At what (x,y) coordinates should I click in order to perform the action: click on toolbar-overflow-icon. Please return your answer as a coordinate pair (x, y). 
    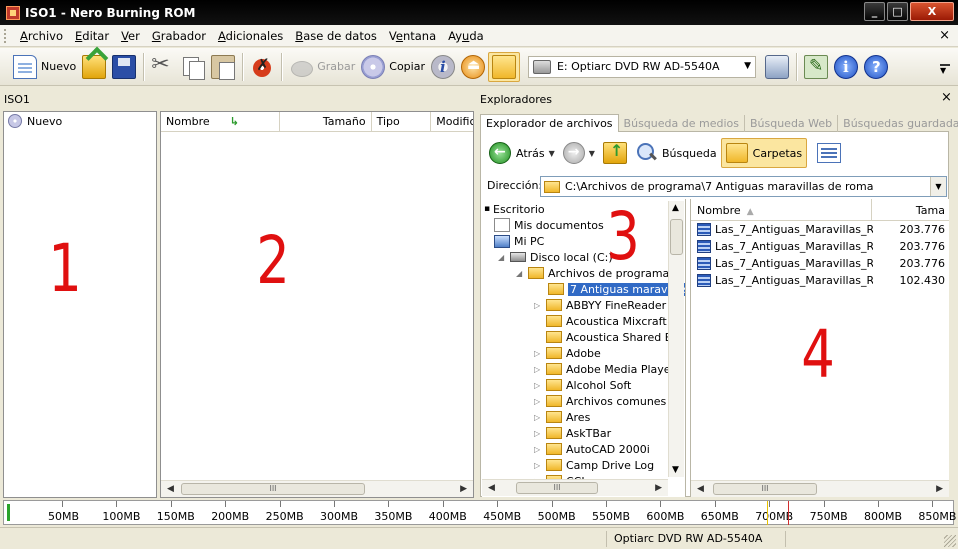
    Looking at the image, I should click on (945, 70).